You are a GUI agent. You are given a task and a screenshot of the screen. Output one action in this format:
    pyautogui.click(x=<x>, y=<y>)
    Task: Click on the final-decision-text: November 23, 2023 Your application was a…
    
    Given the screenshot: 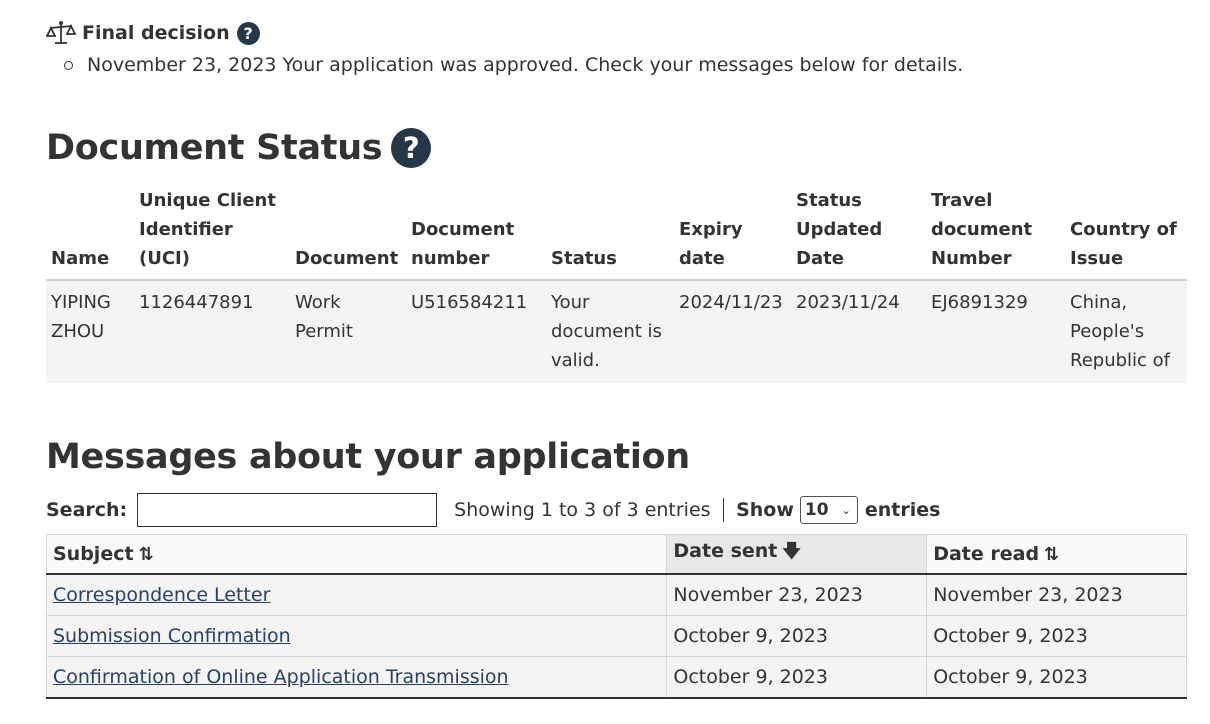 What is the action you would take?
    pyautogui.click(x=525, y=65)
    